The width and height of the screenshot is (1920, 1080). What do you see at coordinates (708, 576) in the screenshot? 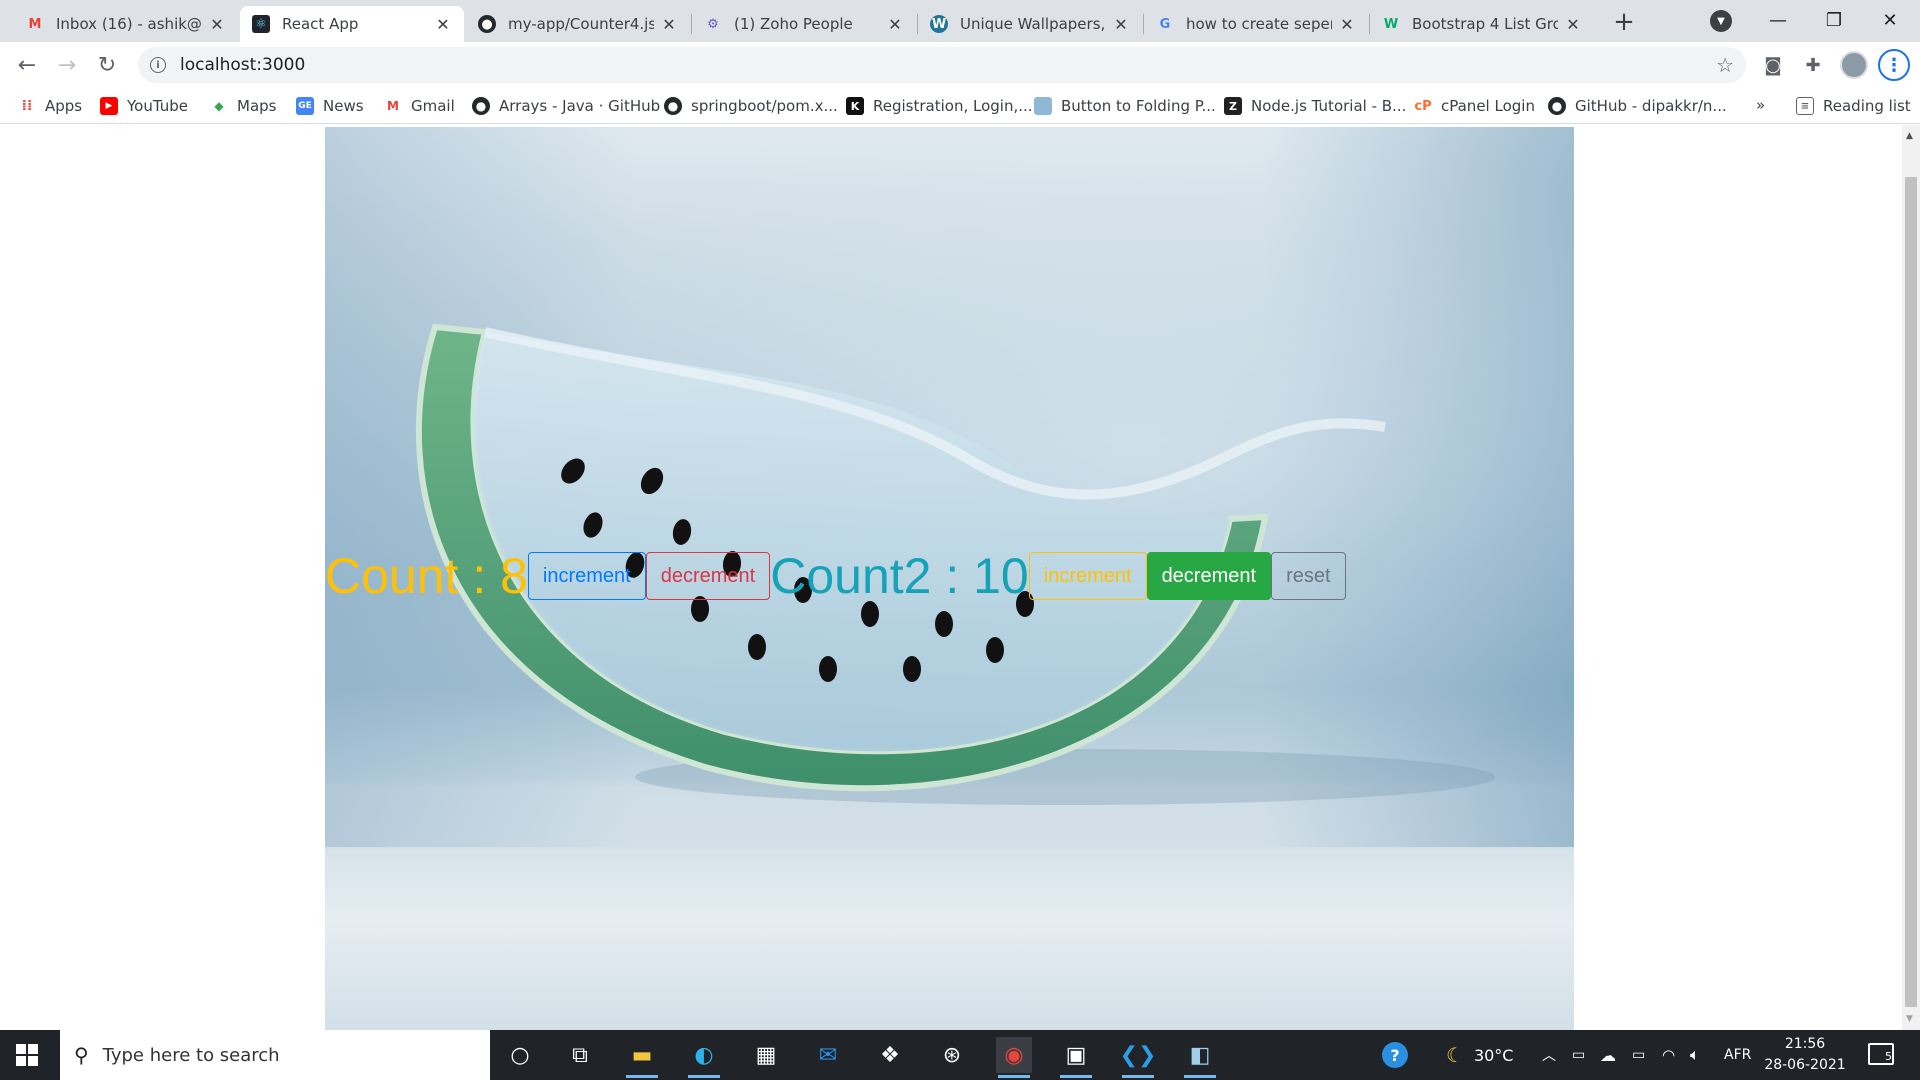
I see `count1-decrement-button: decrement` at bounding box center [708, 576].